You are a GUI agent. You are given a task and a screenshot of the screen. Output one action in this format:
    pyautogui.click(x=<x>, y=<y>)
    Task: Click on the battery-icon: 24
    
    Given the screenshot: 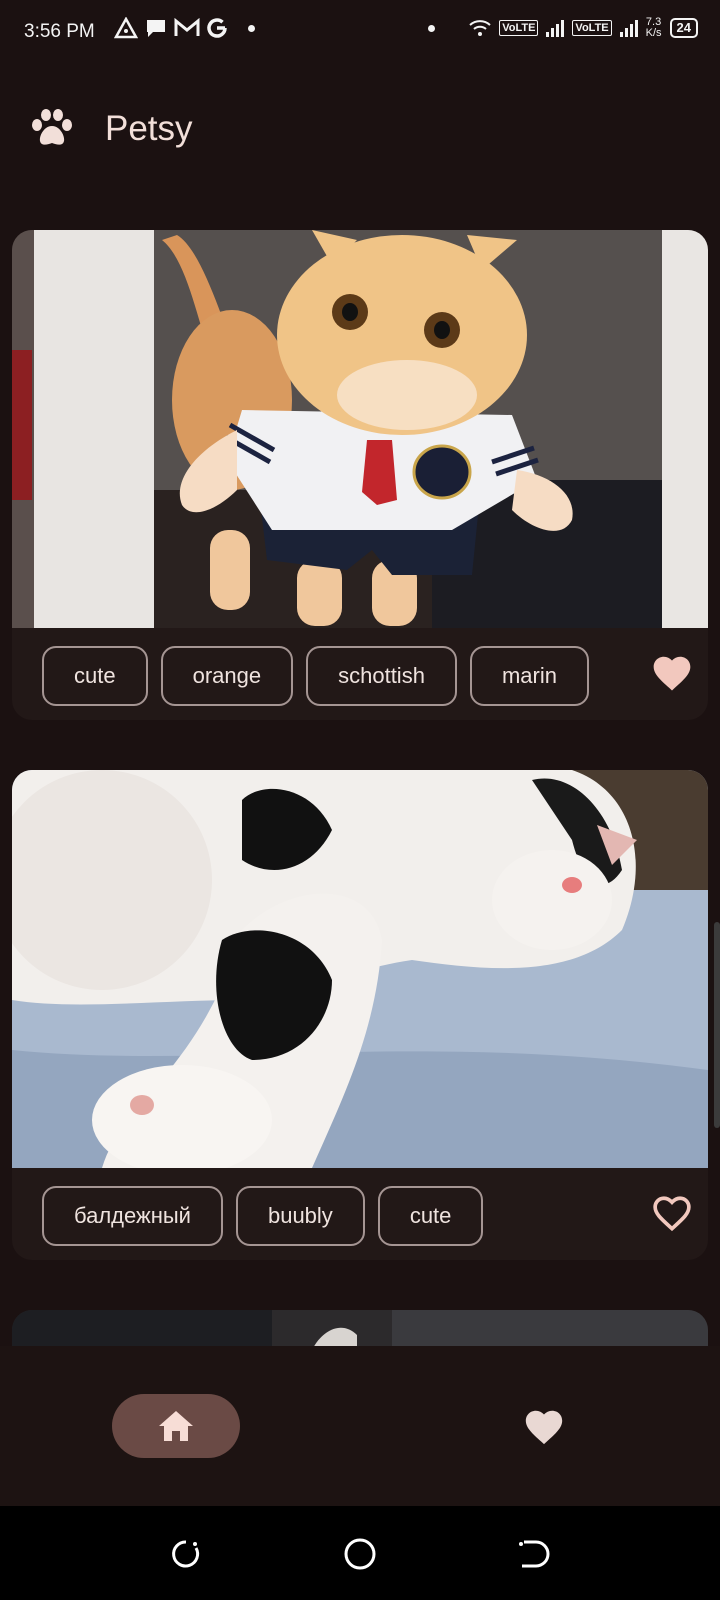 What is the action you would take?
    pyautogui.click(x=683, y=28)
    